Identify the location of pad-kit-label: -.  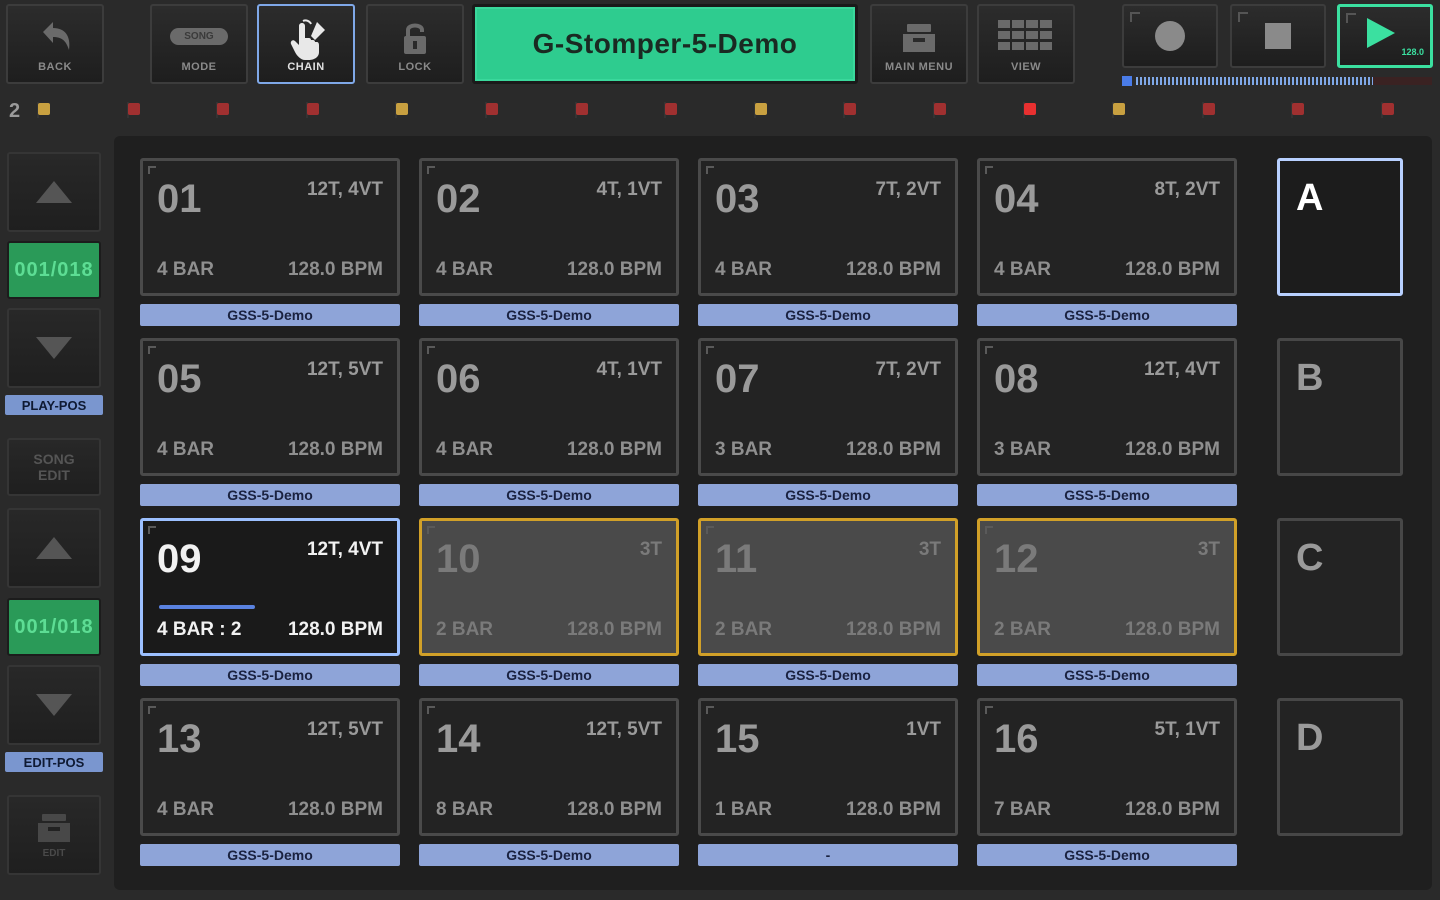
(828, 855).